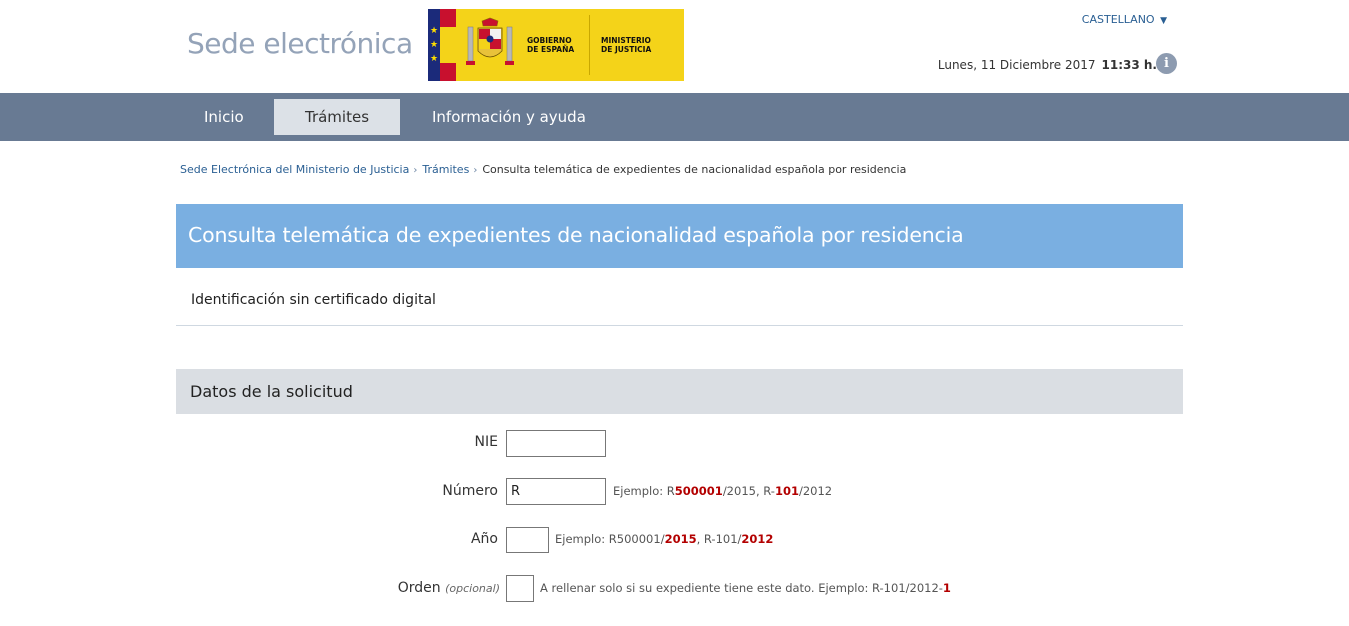  Describe the element at coordinates (470, 491) in the screenshot. I see `numero-label: Número` at that location.